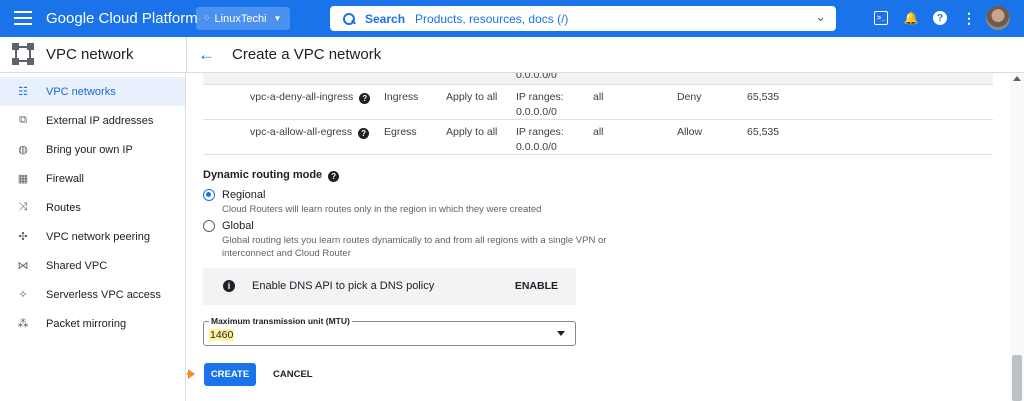  Describe the element at coordinates (969, 18) in the screenshot. I see `more-options-icon: ⋮` at that location.